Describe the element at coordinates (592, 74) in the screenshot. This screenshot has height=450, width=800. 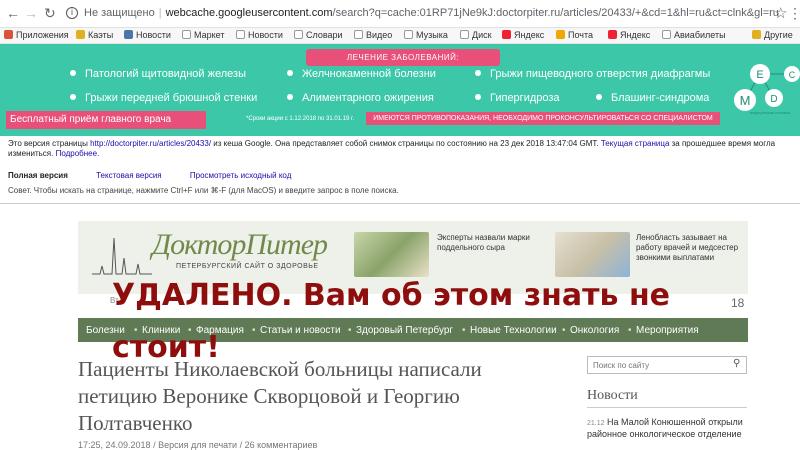
I see `banner-item: Грыжи пищеводного отверстия диафрагмы` at that location.